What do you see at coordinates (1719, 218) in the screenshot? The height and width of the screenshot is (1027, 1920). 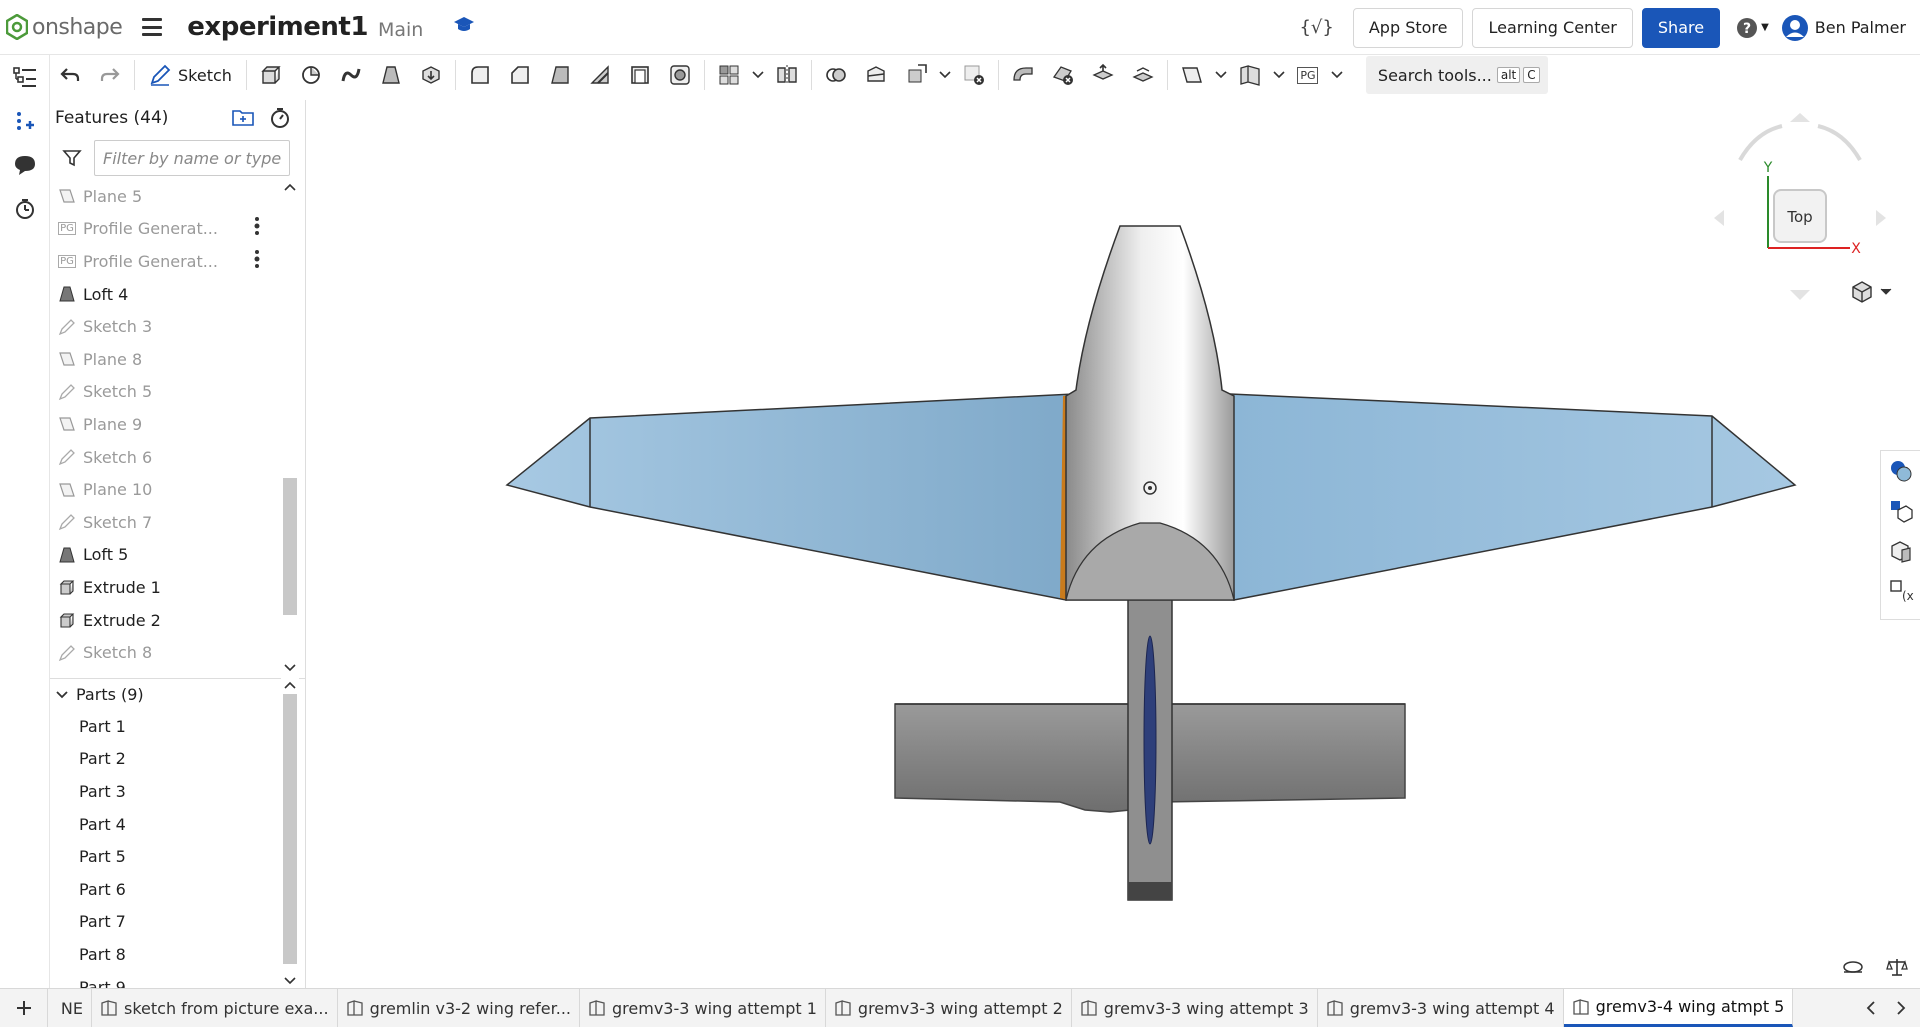 I see `arrow-left-icon` at bounding box center [1719, 218].